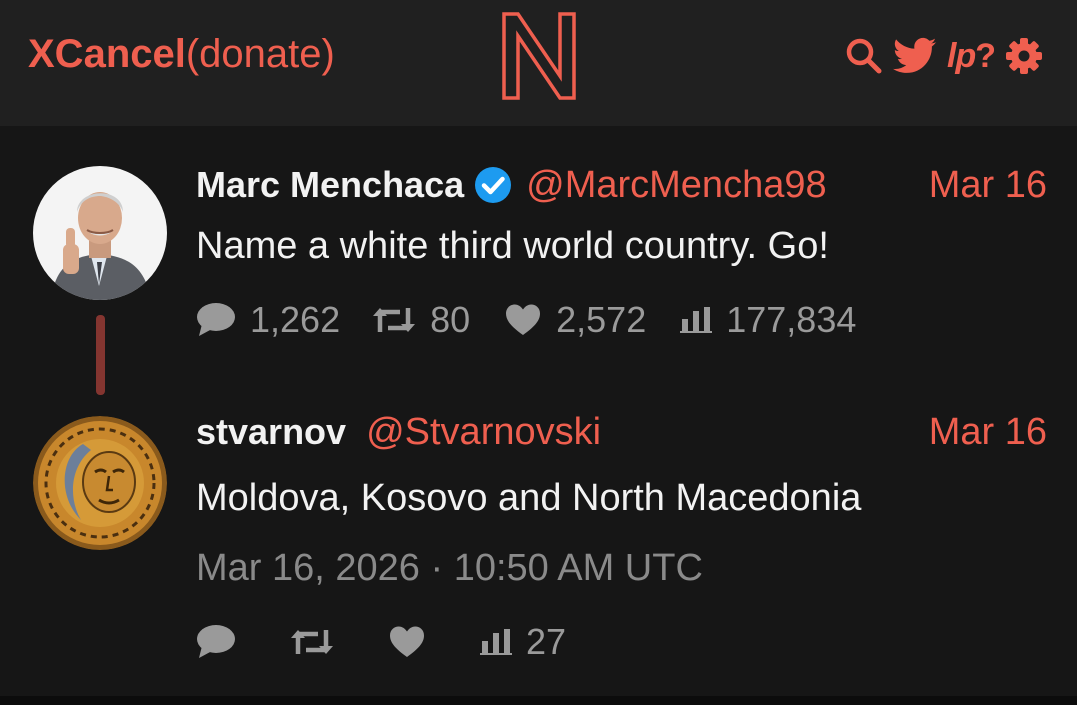  What do you see at coordinates (523, 642) in the screenshot?
I see `views-stat: 27` at bounding box center [523, 642].